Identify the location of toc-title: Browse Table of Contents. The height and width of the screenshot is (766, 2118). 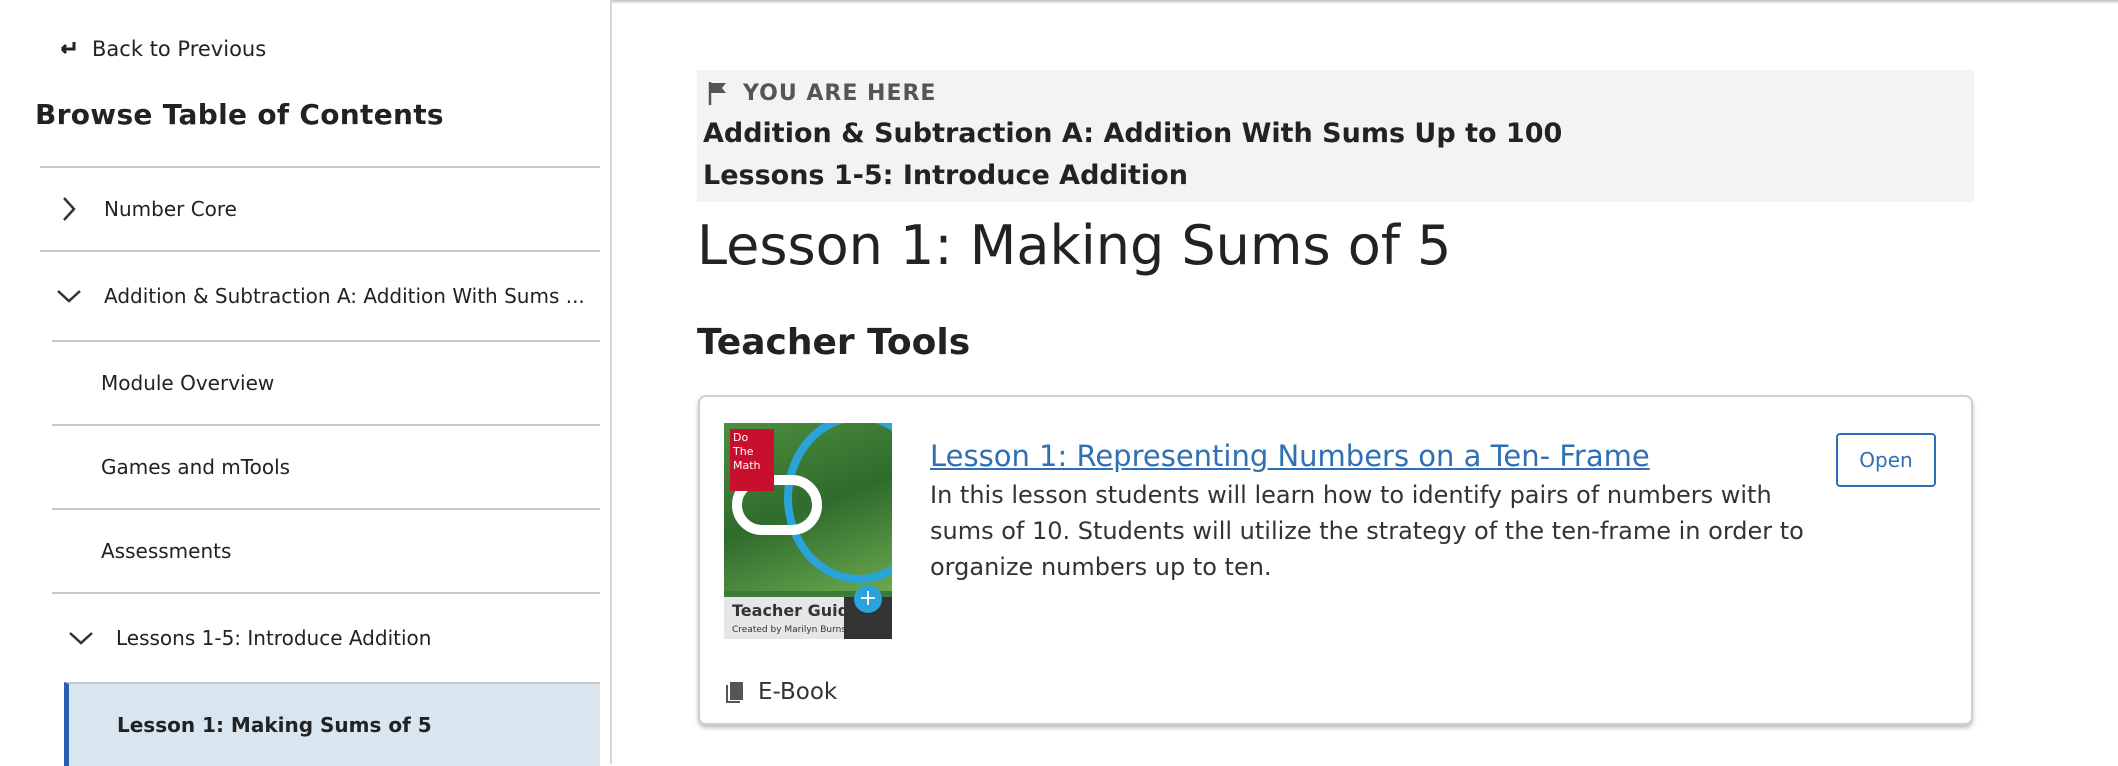
(239, 114).